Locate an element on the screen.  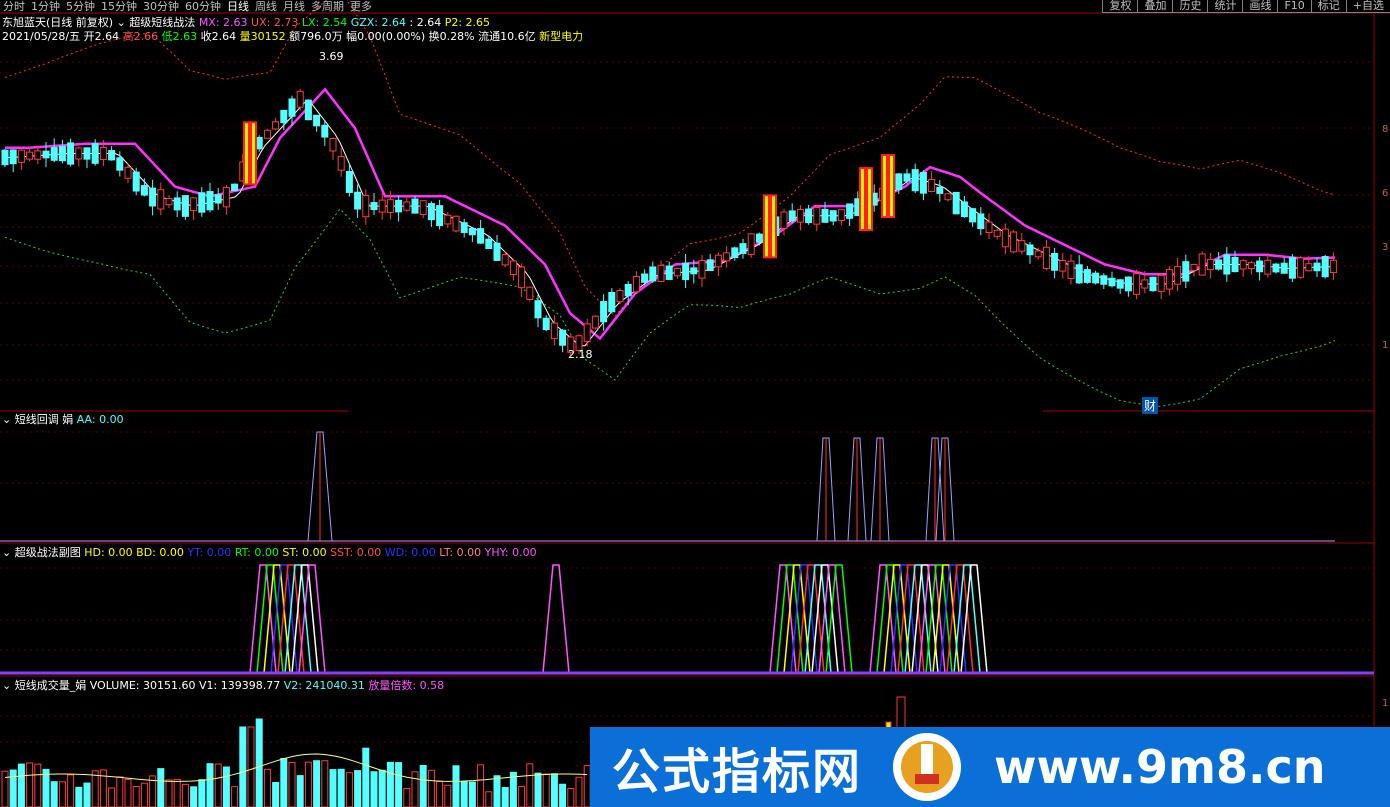
panel2-header: ⌄ 短线回调 娟 AA: 0.00 is located at coordinates (63, 419).